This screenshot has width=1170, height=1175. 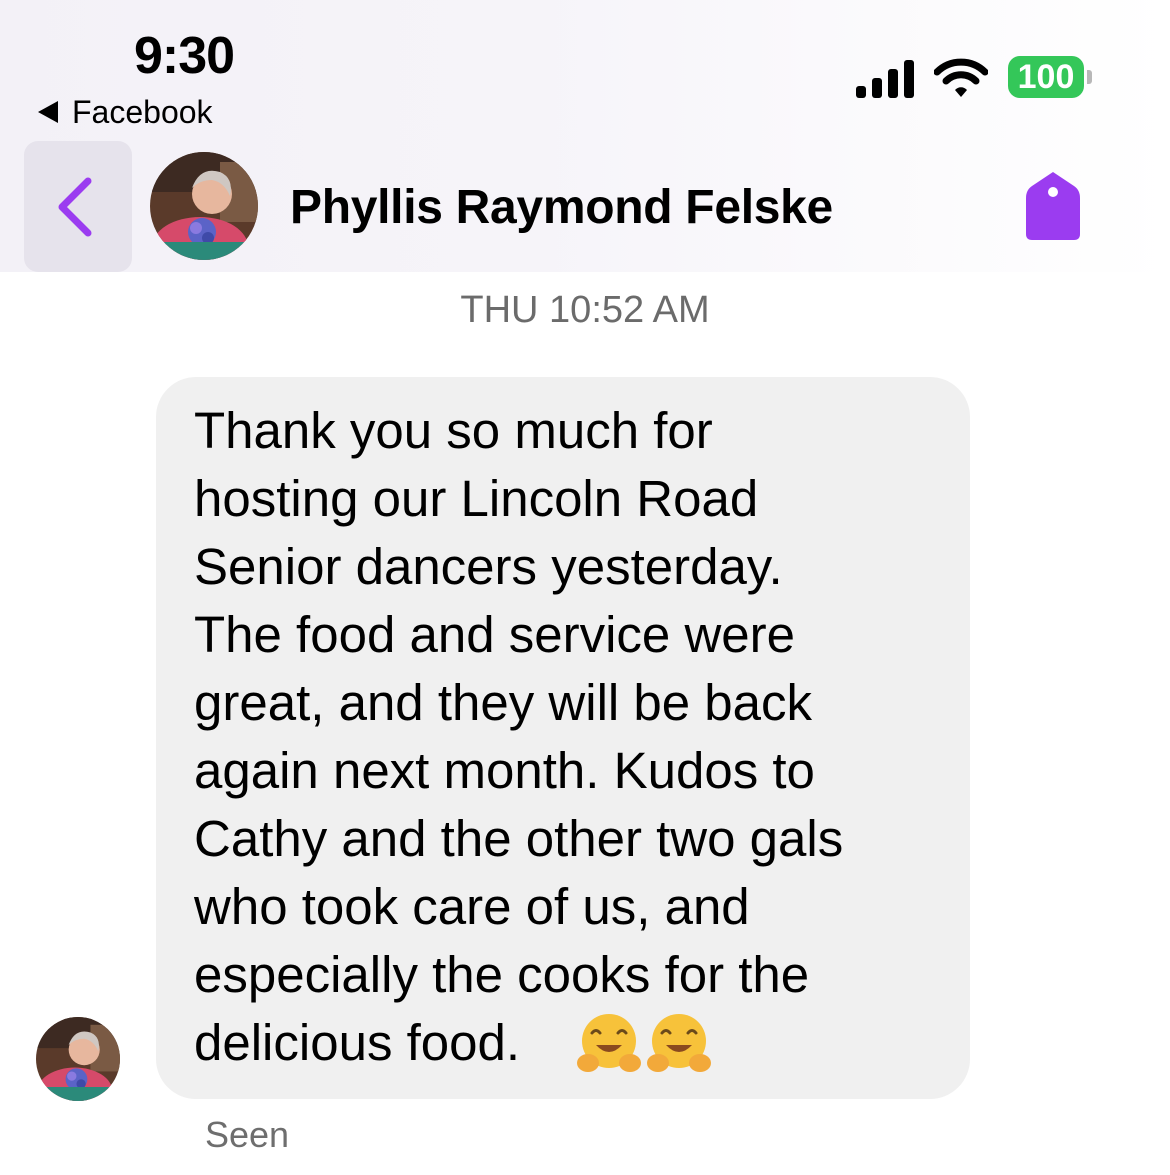 I want to click on back-to-app-label: Facebook, so click(x=142, y=112).